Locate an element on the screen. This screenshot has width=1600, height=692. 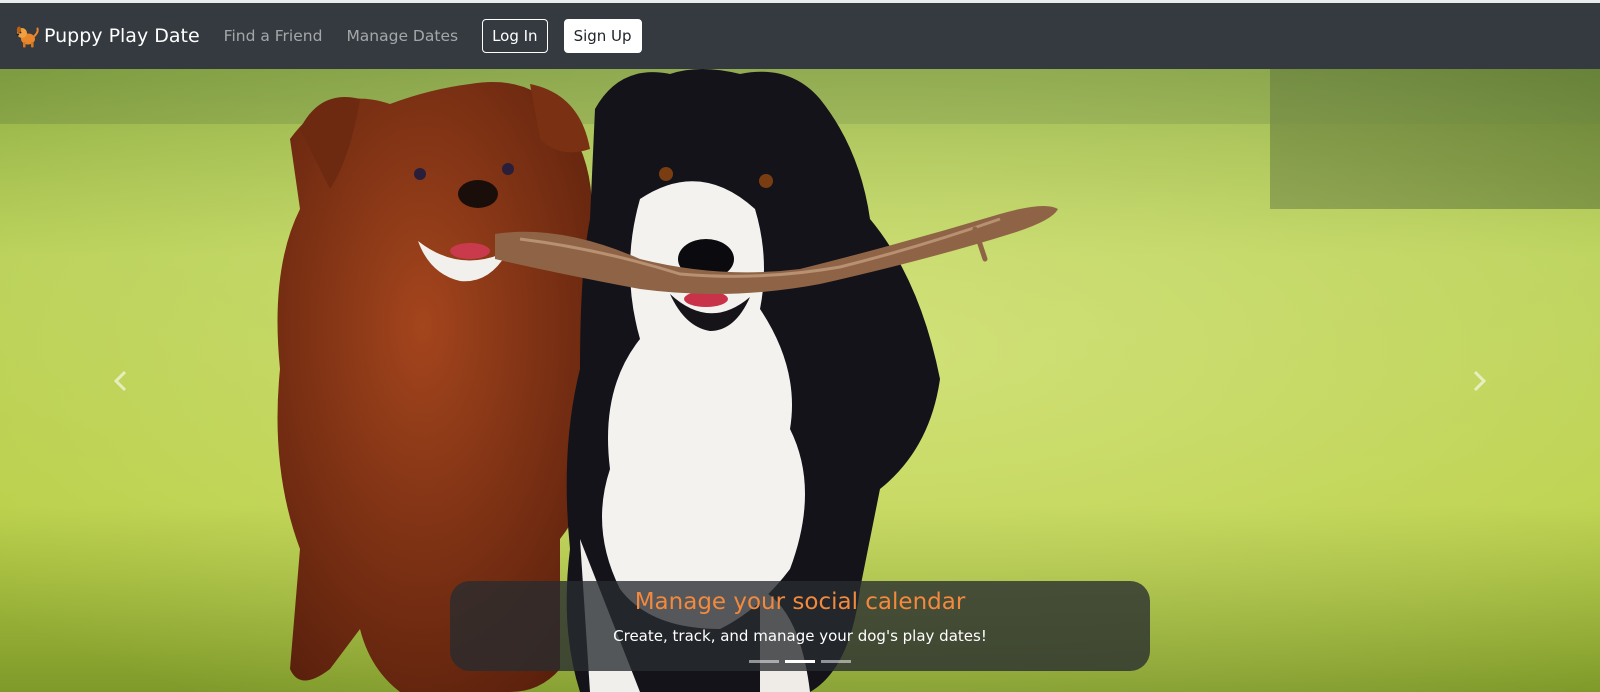
login-button: Log In is located at coordinates (515, 36).